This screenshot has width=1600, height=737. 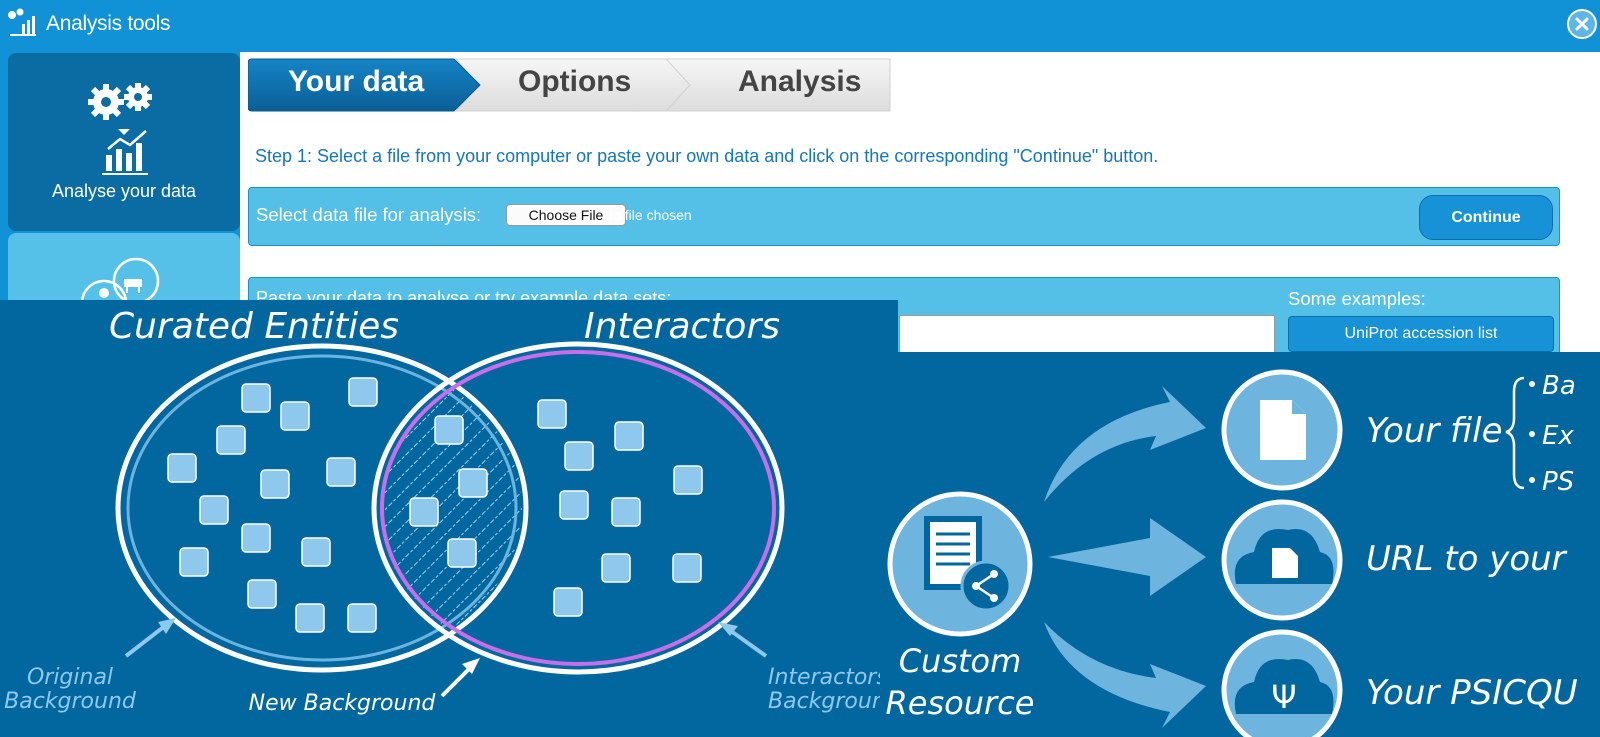 I want to click on svg-text: Ψ, so click(x=1283, y=697).